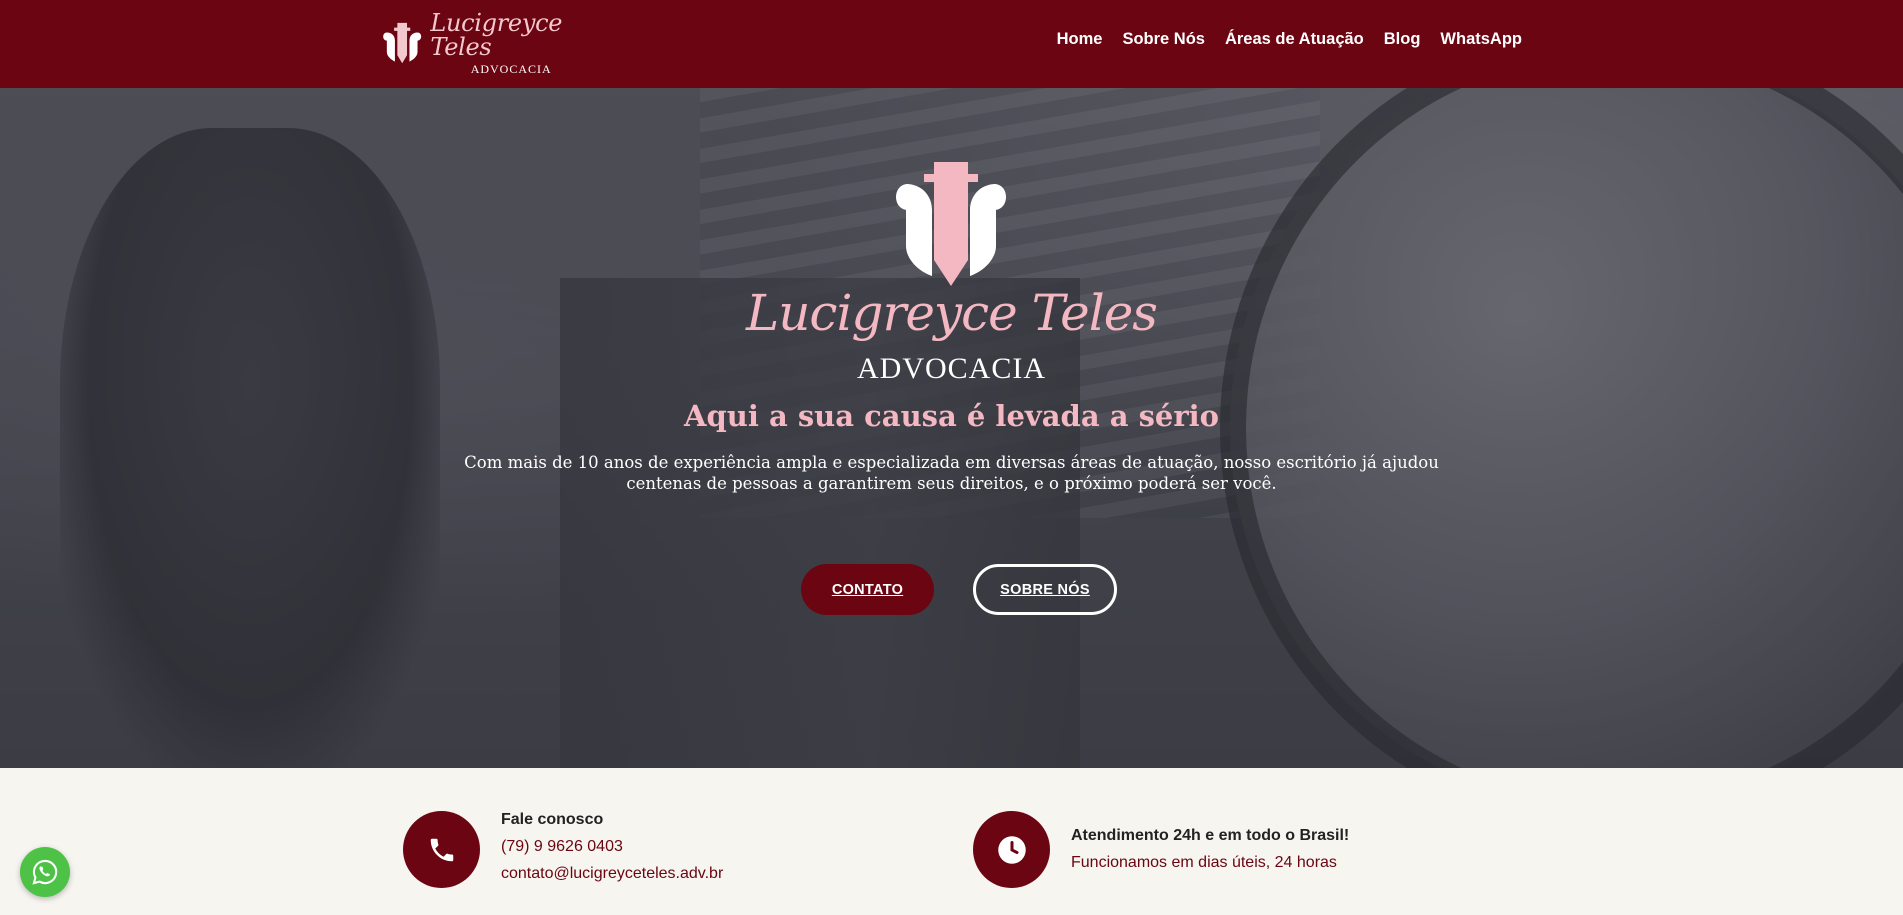 The width and height of the screenshot is (1903, 915). I want to click on nav-sobre-nos: Sobre Nós, so click(1163, 39).